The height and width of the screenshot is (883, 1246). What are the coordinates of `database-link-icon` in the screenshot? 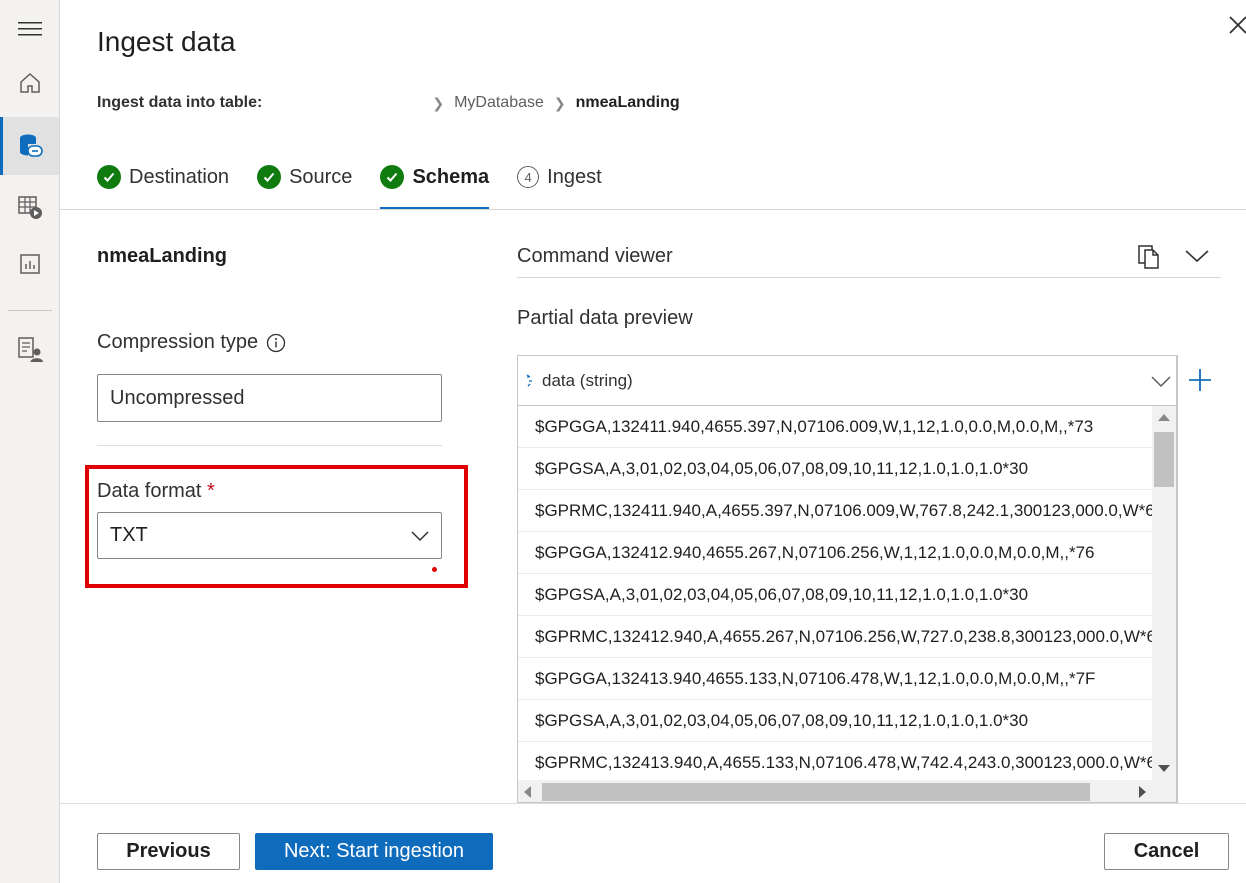 It's located at (31, 145).